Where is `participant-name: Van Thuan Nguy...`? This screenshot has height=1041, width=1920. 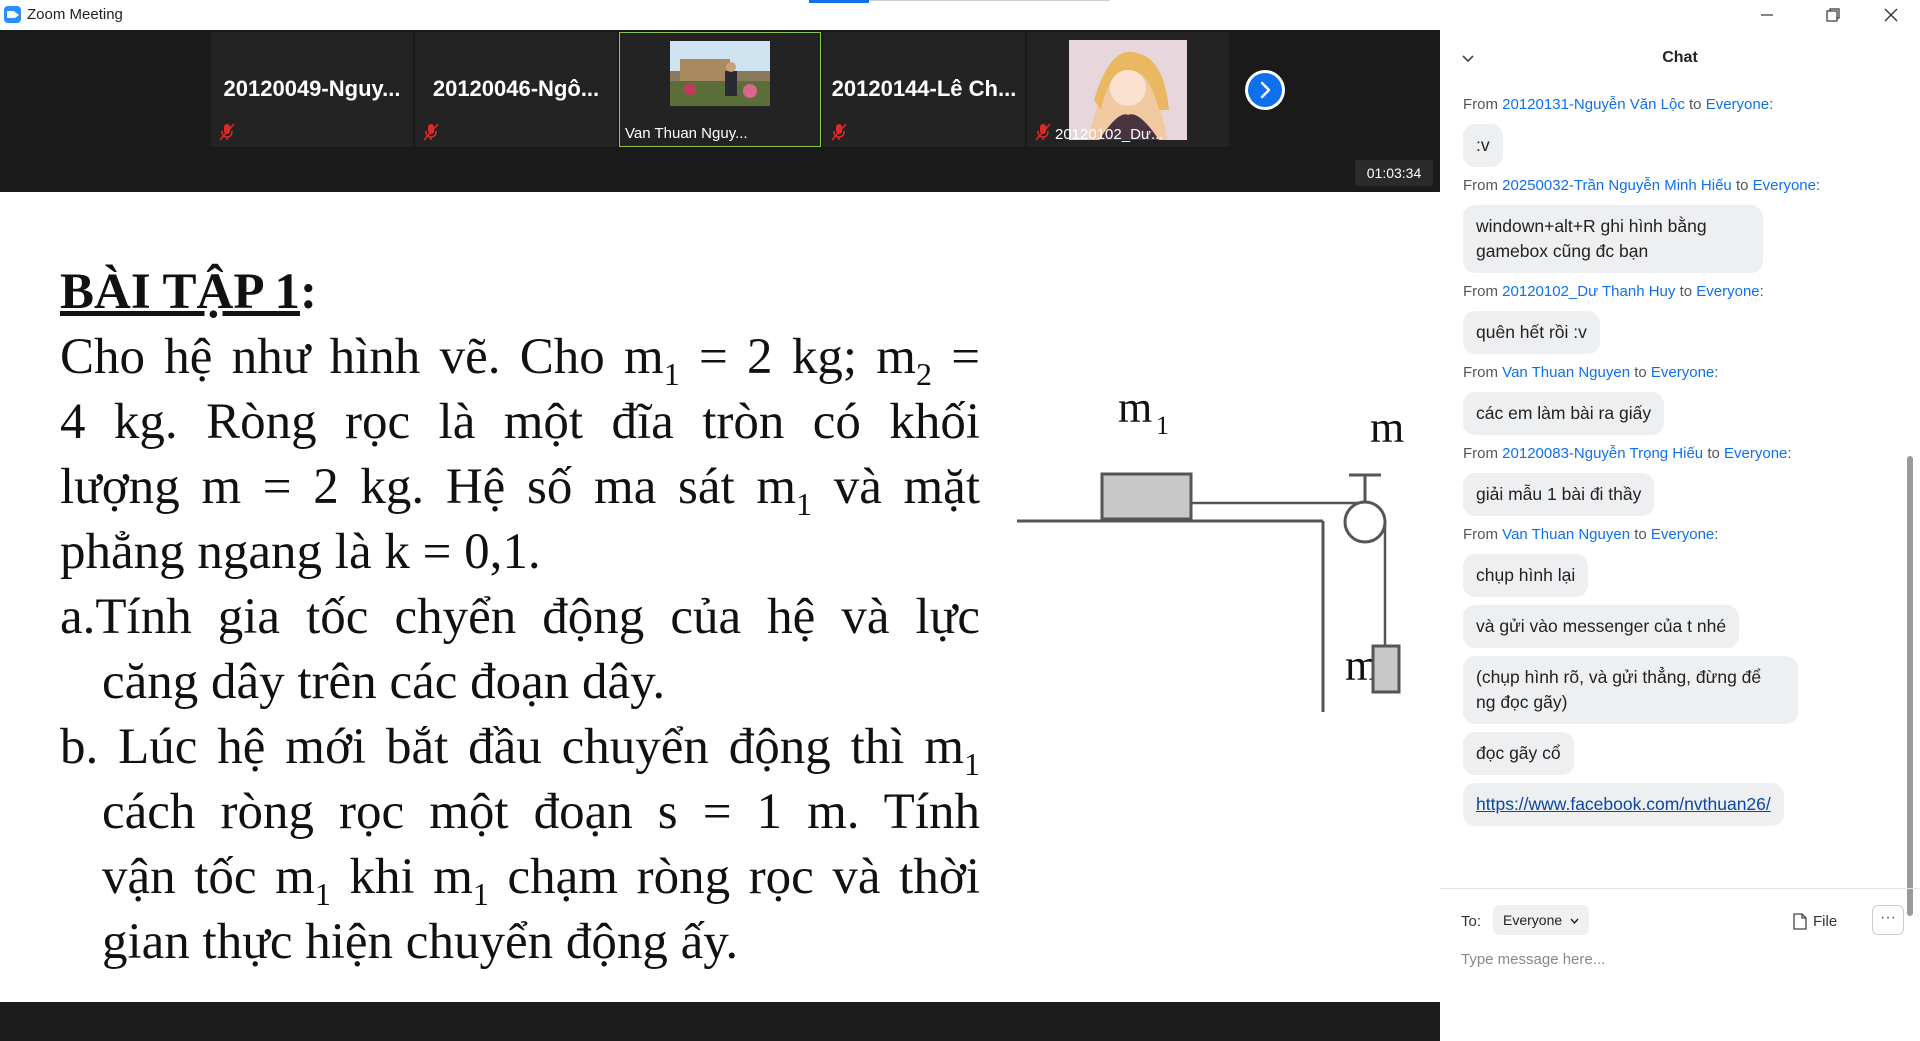 participant-name: Van Thuan Nguy... is located at coordinates (686, 133).